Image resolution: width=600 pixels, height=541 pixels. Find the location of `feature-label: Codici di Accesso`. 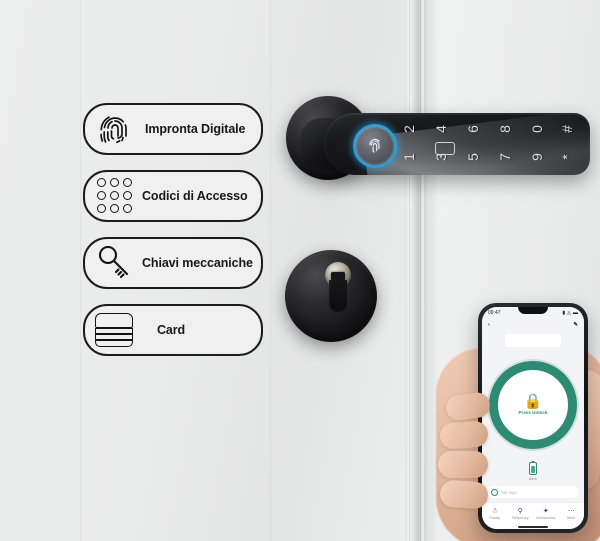

feature-label: Codici di Accesso is located at coordinates (195, 196).